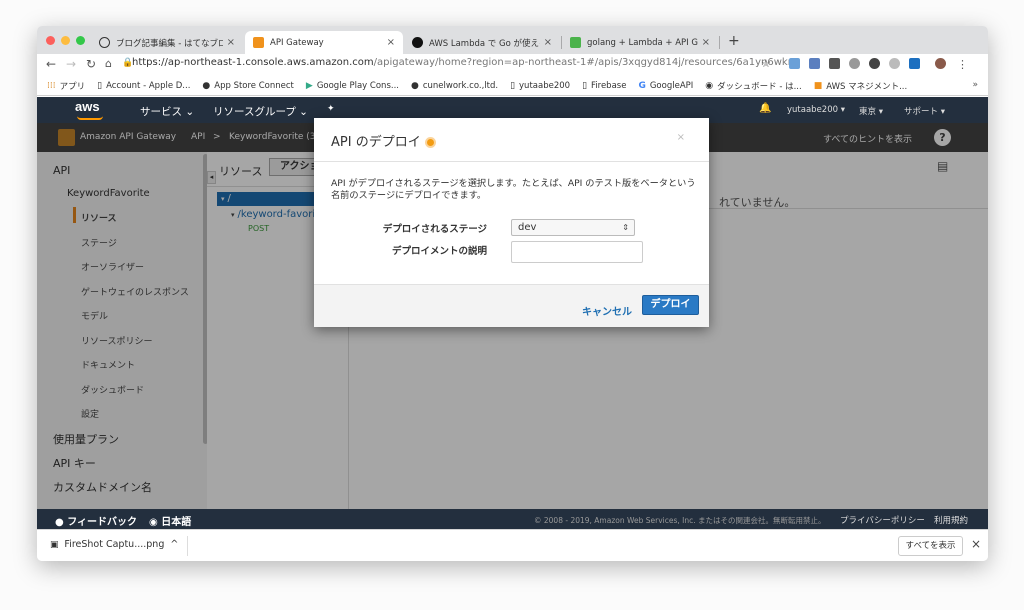 The image size is (1024, 610). What do you see at coordinates (511, 305) in the screenshot?
I see `dialog-footer: キャンセル デプロイ` at bounding box center [511, 305].